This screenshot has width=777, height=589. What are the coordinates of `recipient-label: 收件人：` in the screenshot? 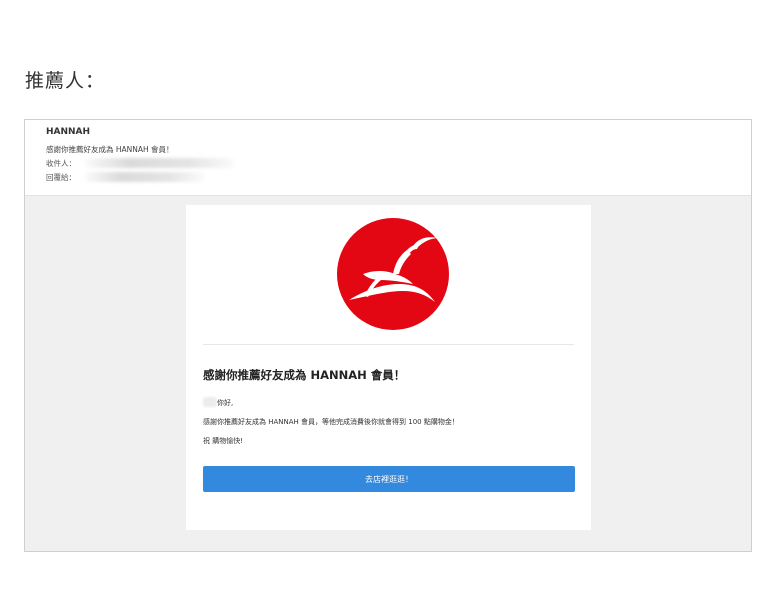 It's located at (61, 163).